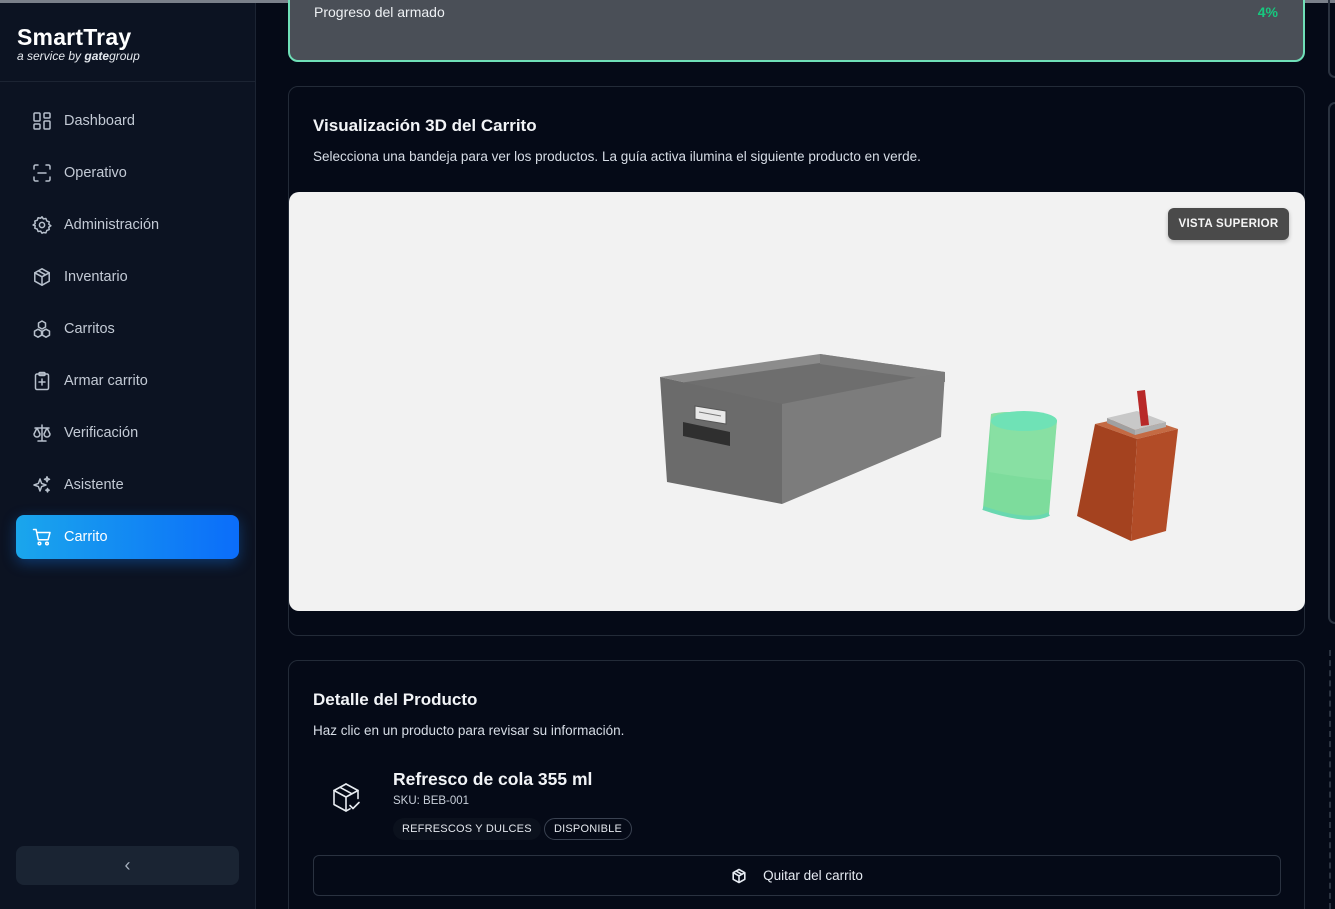 The width and height of the screenshot is (1335, 909). I want to click on right-panel-edge-dashed, so click(1332, 779).